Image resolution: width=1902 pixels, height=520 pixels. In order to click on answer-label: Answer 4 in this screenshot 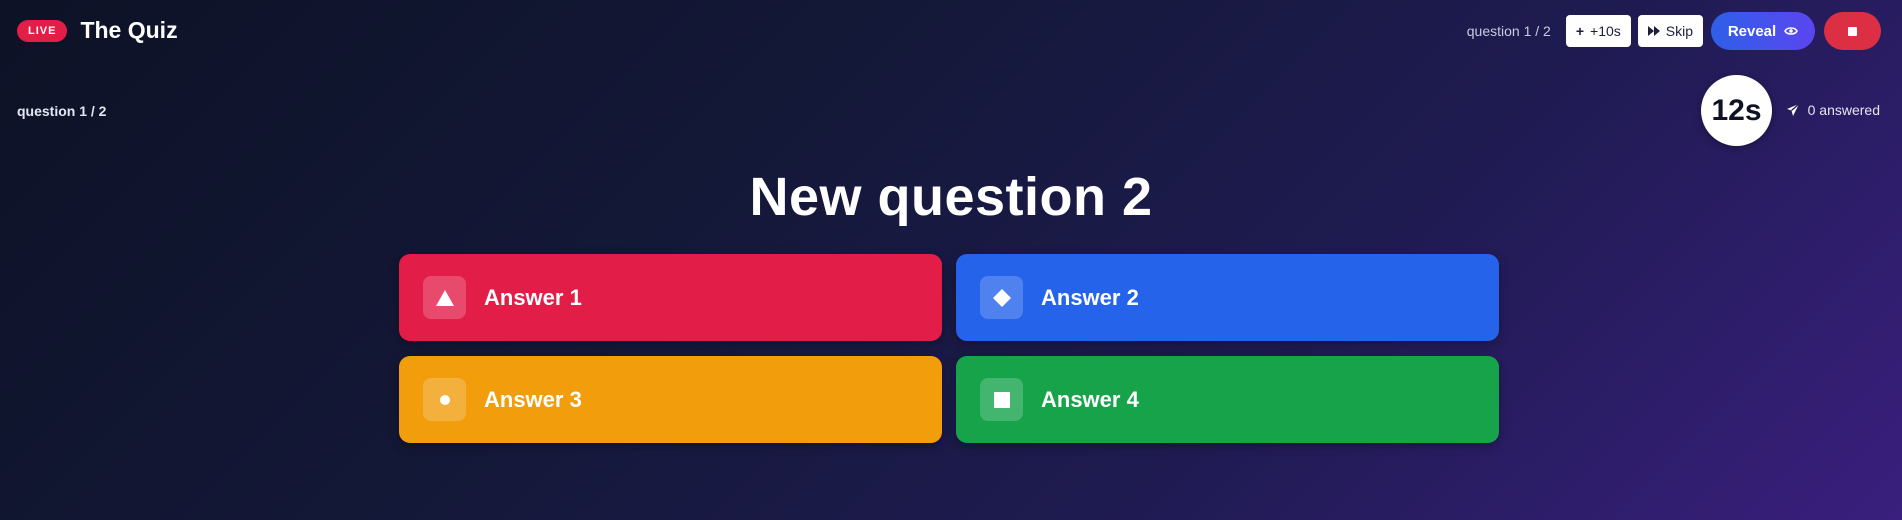, I will do `click(1090, 399)`.